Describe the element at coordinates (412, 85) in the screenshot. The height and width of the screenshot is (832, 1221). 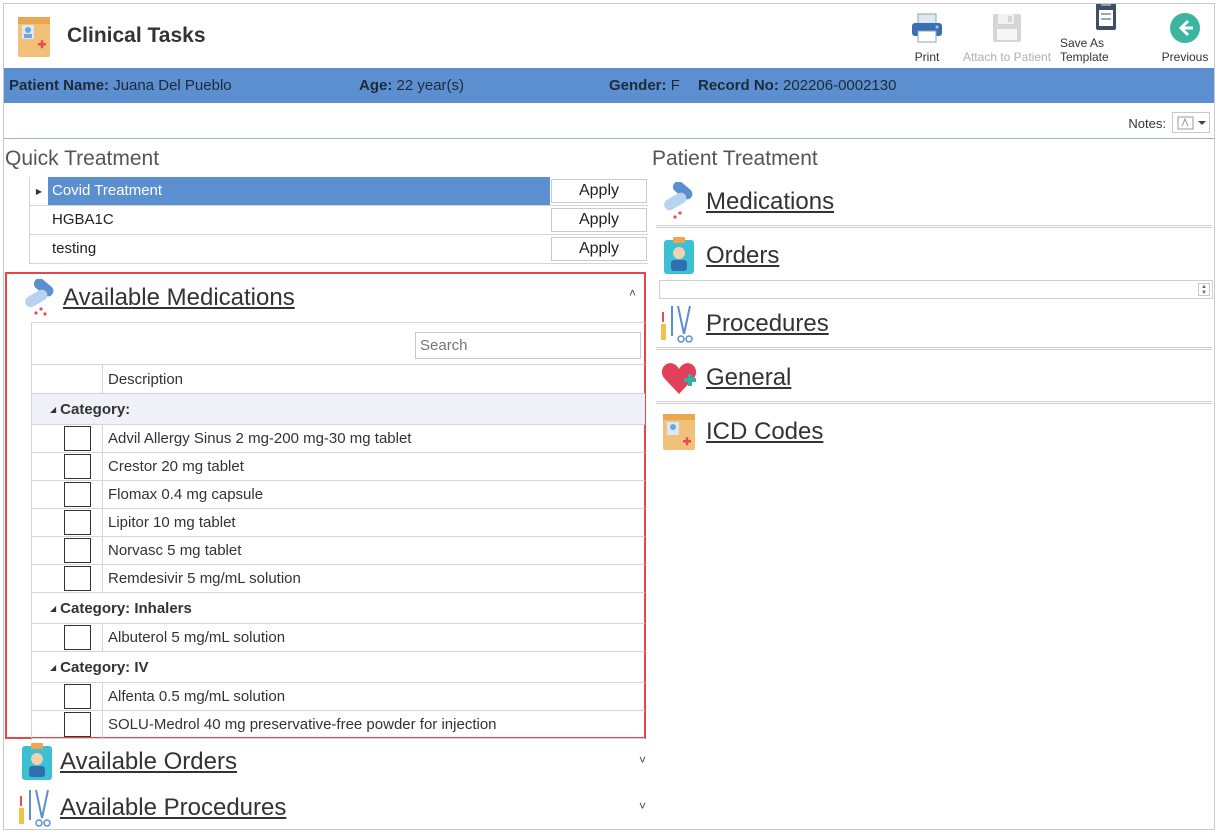
I see `patient-age: Age: 22 year(s)` at that location.